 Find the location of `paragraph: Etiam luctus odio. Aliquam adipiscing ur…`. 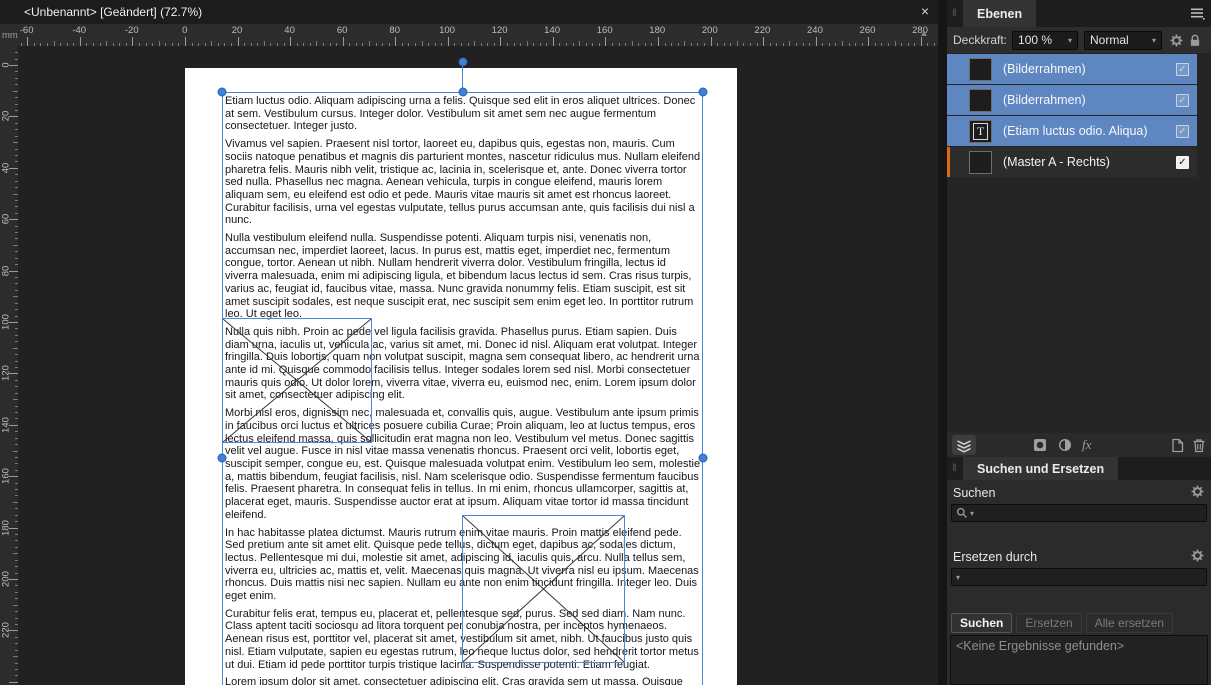

paragraph: Etiam luctus odio. Aliquam adipiscing ur… is located at coordinates (460, 114).